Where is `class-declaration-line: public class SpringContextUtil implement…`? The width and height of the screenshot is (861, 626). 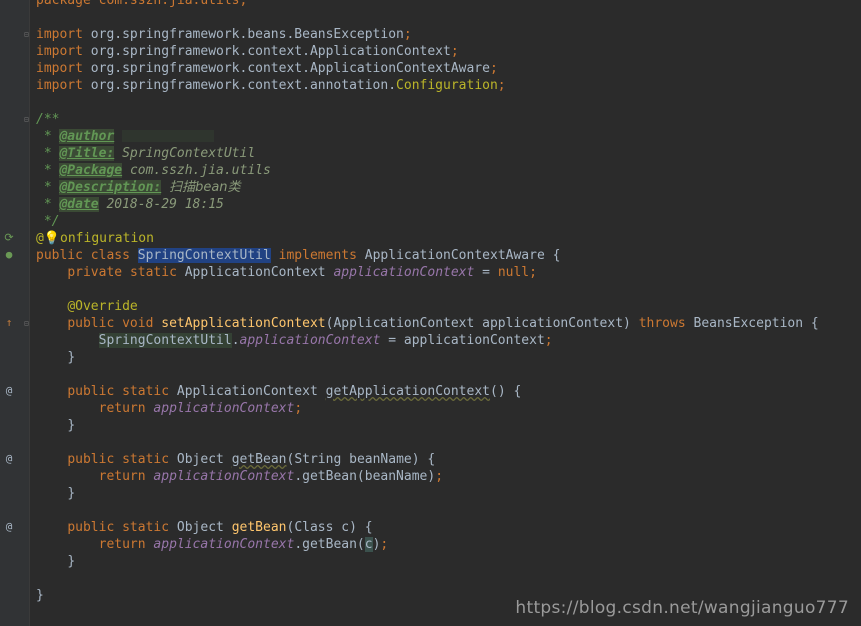
class-declaration-line: public class SpringContextUtil implement… is located at coordinates (298, 255).